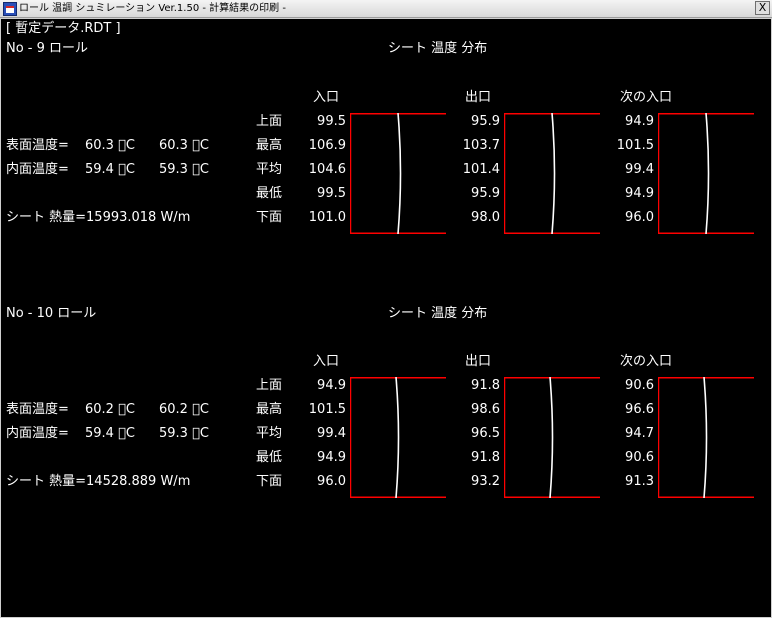  What do you see at coordinates (51, 313) in the screenshot?
I see `roll-label: No - 10 ロール` at bounding box center [51, 313].